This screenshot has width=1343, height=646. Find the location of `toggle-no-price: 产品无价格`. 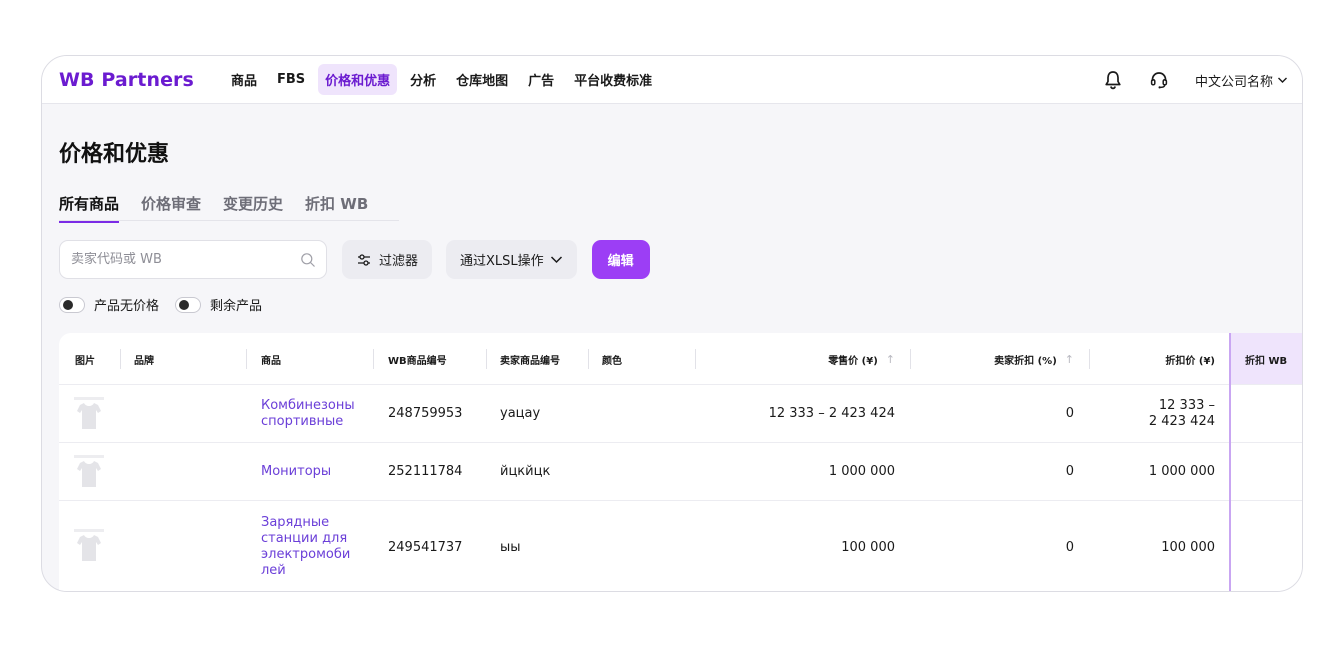

toggle-no-price: 产品无价格 is located at coordinates (109, 304).